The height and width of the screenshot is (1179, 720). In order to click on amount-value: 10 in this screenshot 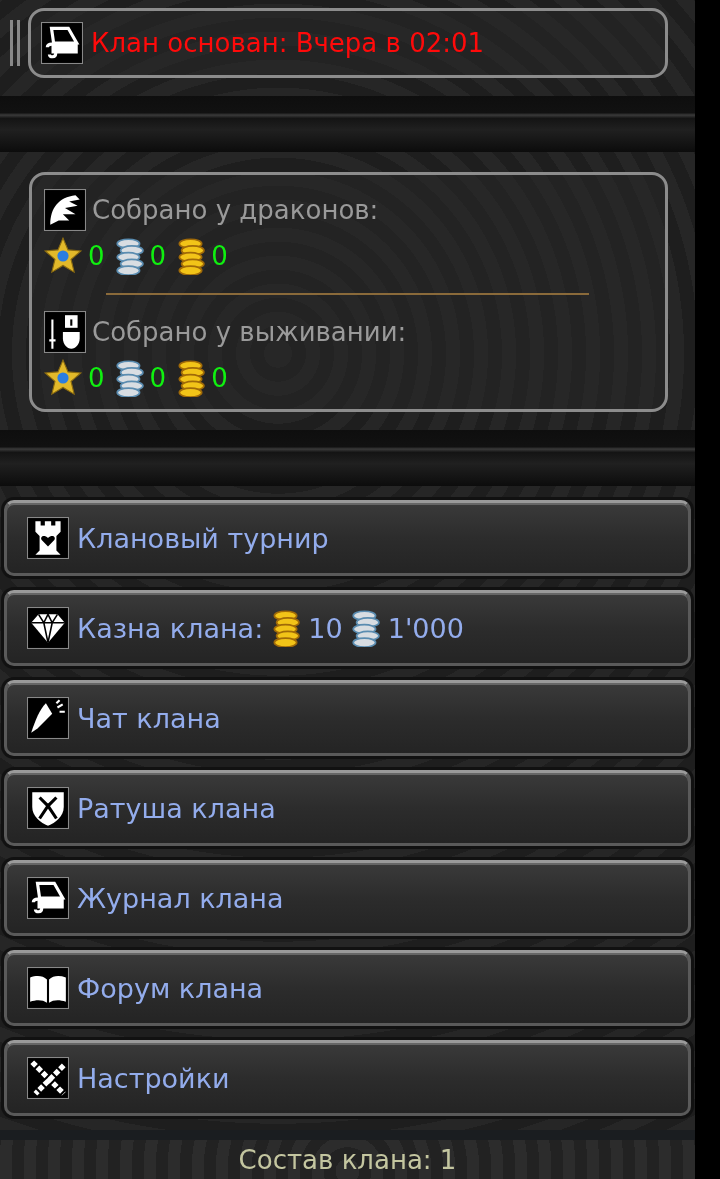, I will do `click(325, 628)`.